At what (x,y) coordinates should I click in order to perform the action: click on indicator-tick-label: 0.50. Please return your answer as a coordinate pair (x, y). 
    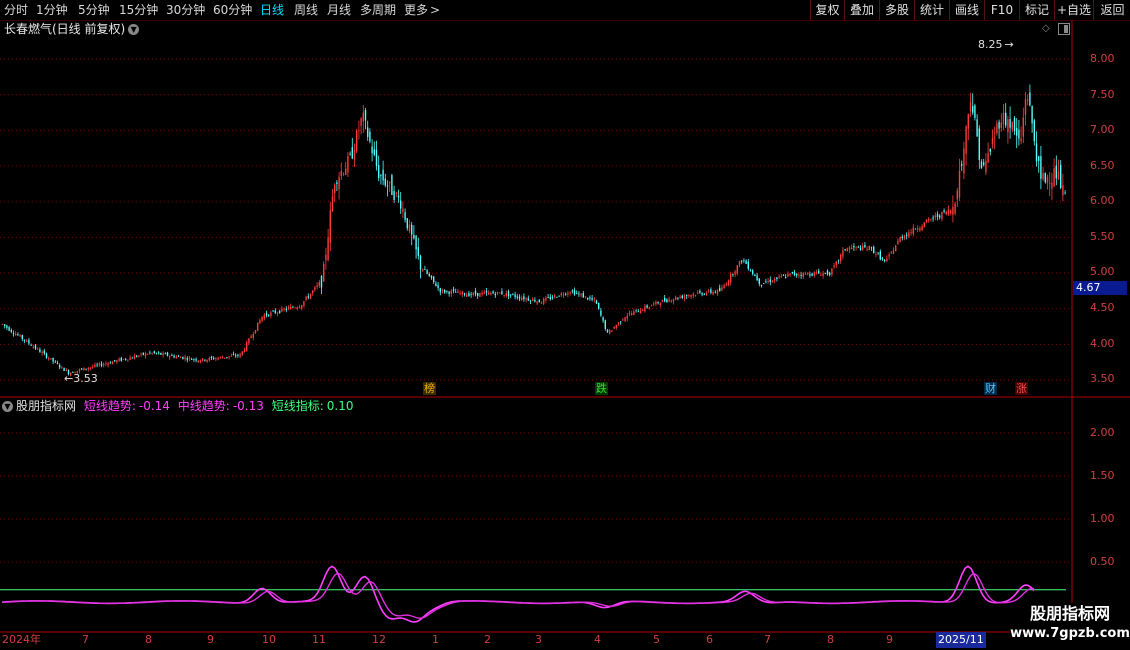
    Looking at the image, I should click on (1102, 561).